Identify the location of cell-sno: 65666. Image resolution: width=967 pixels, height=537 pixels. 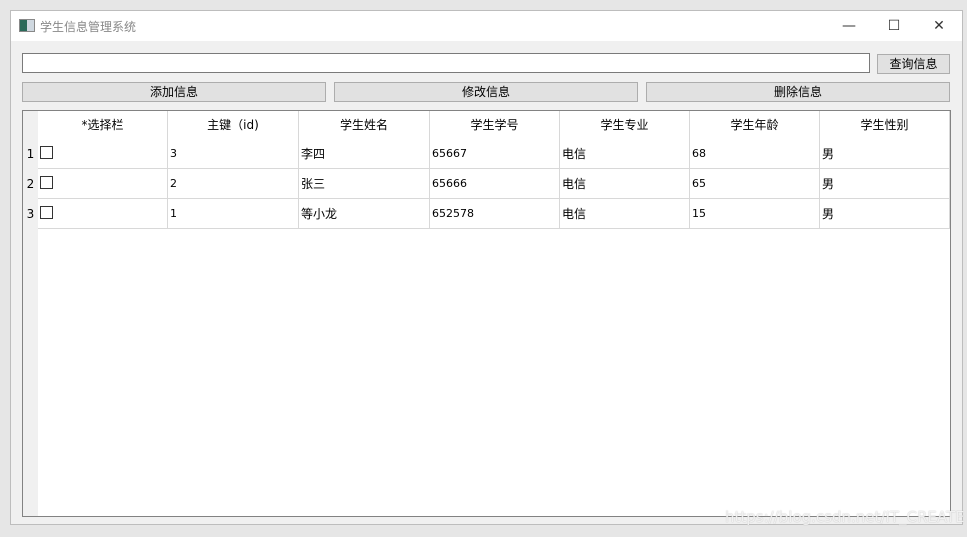
(495, 184).